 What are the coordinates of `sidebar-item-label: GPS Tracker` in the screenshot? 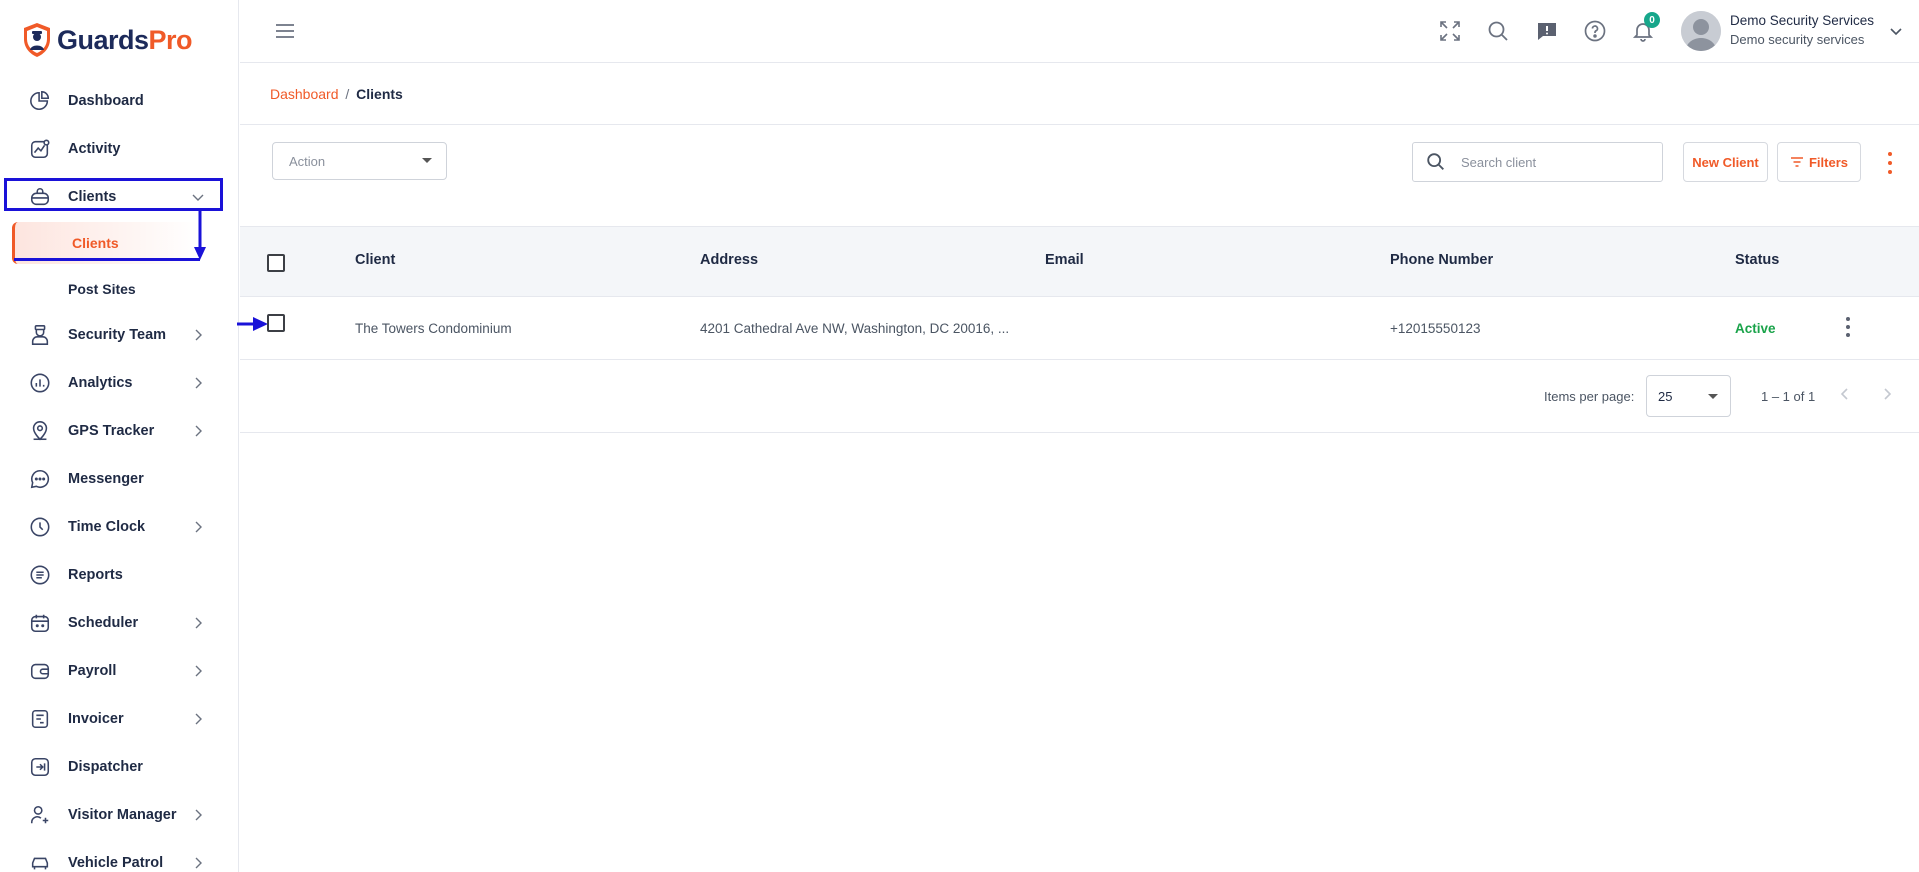 It's located at (111, 431).